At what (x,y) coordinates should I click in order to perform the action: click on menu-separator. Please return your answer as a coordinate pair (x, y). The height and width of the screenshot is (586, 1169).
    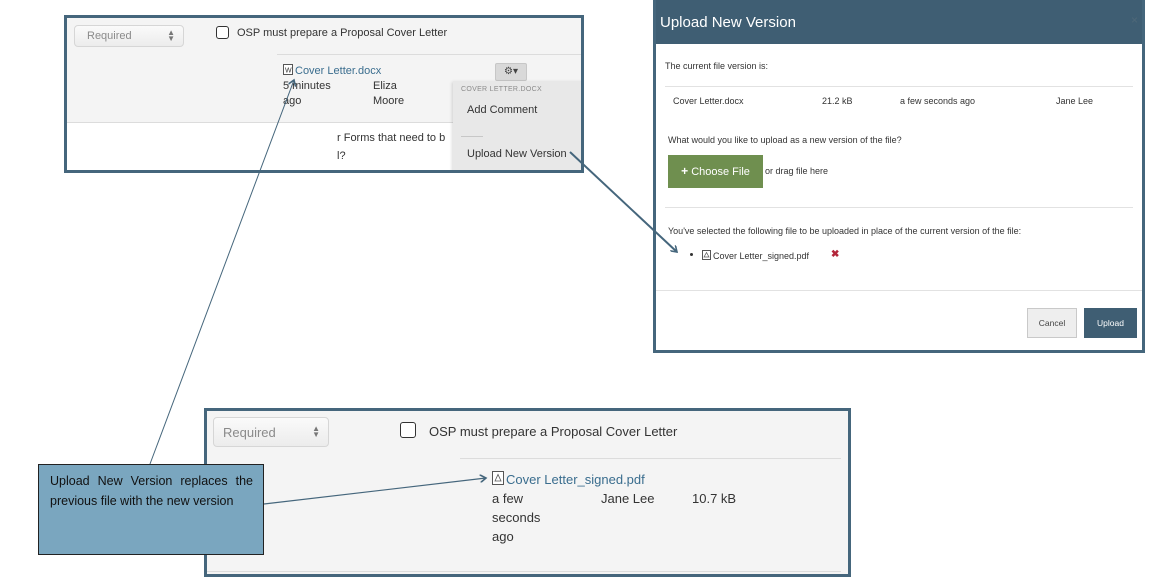
    Looking at the image, I should click on (472, 136).